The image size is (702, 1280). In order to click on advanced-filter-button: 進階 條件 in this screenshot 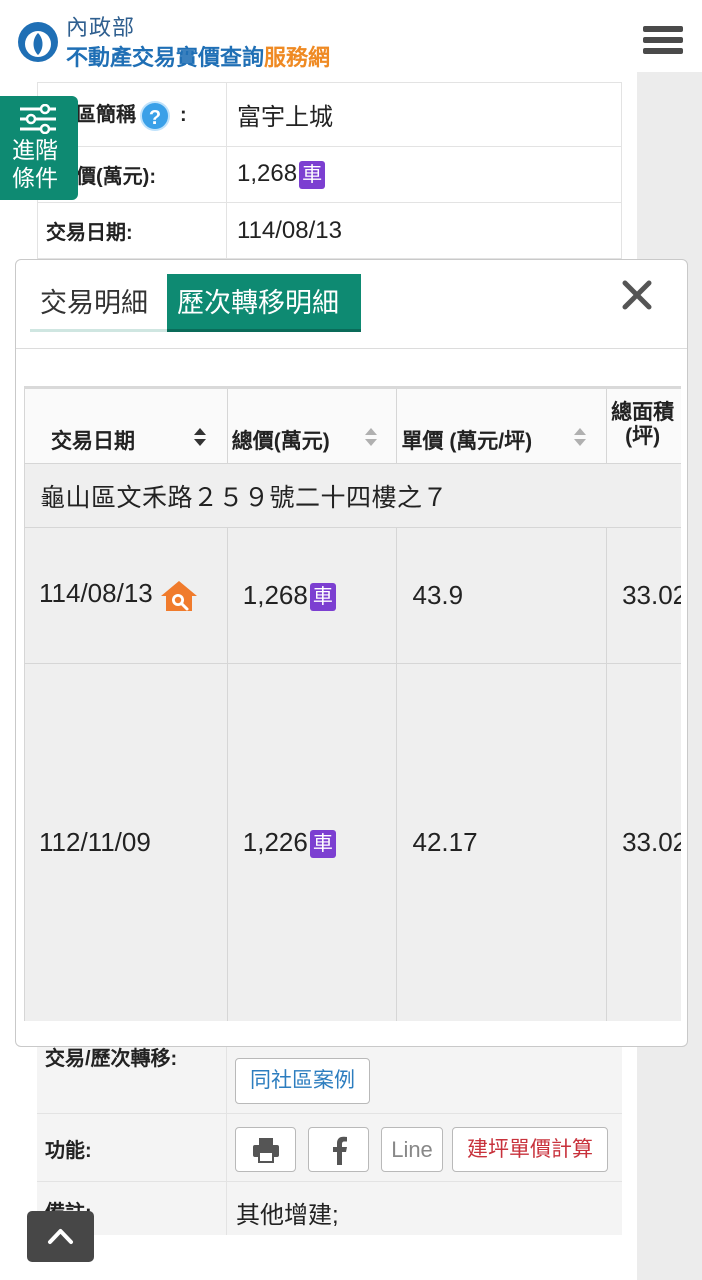, I will do `click(39, 148)`.